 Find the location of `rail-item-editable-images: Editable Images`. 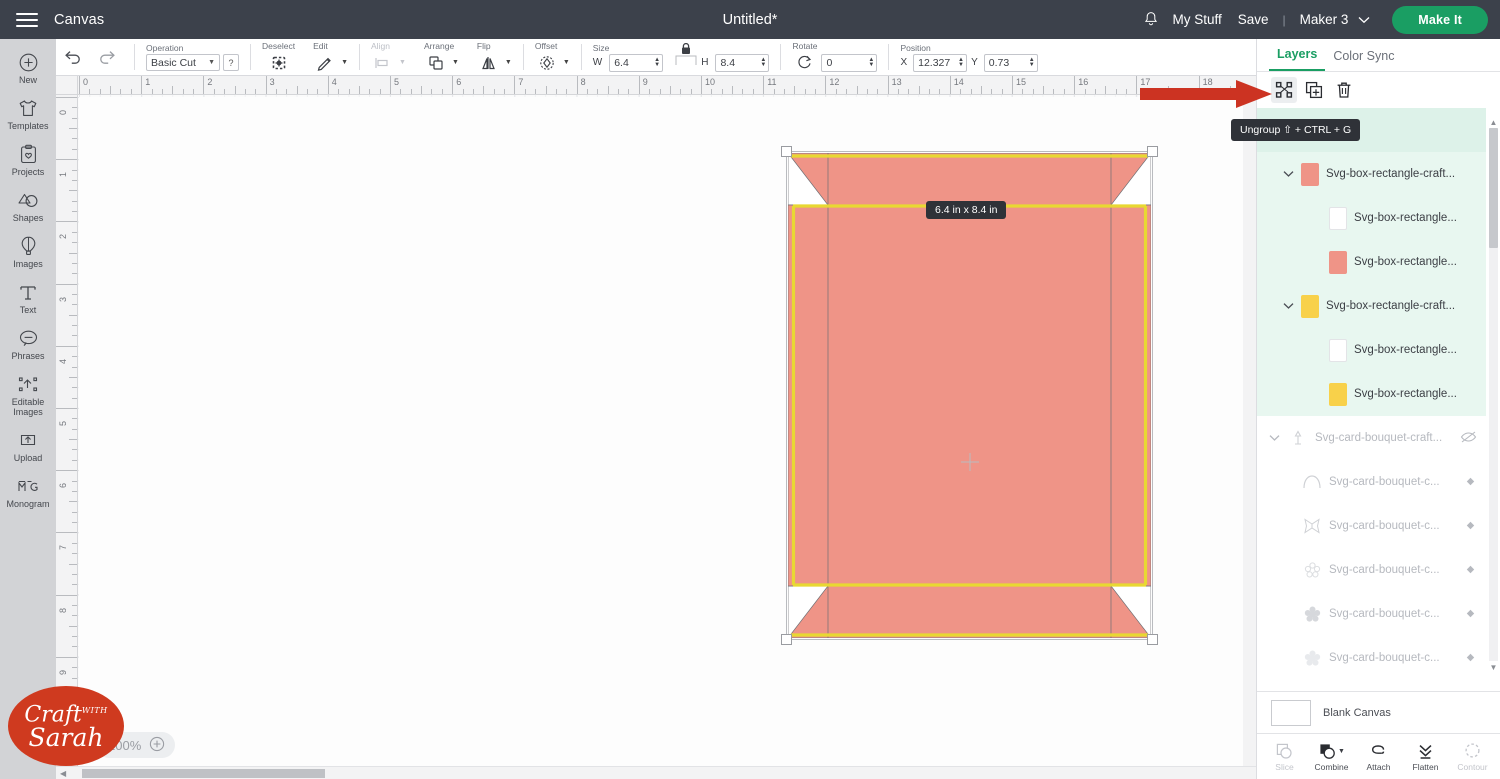

rail-item-editable-images: Editable Images is located at coordinates (28, 394).